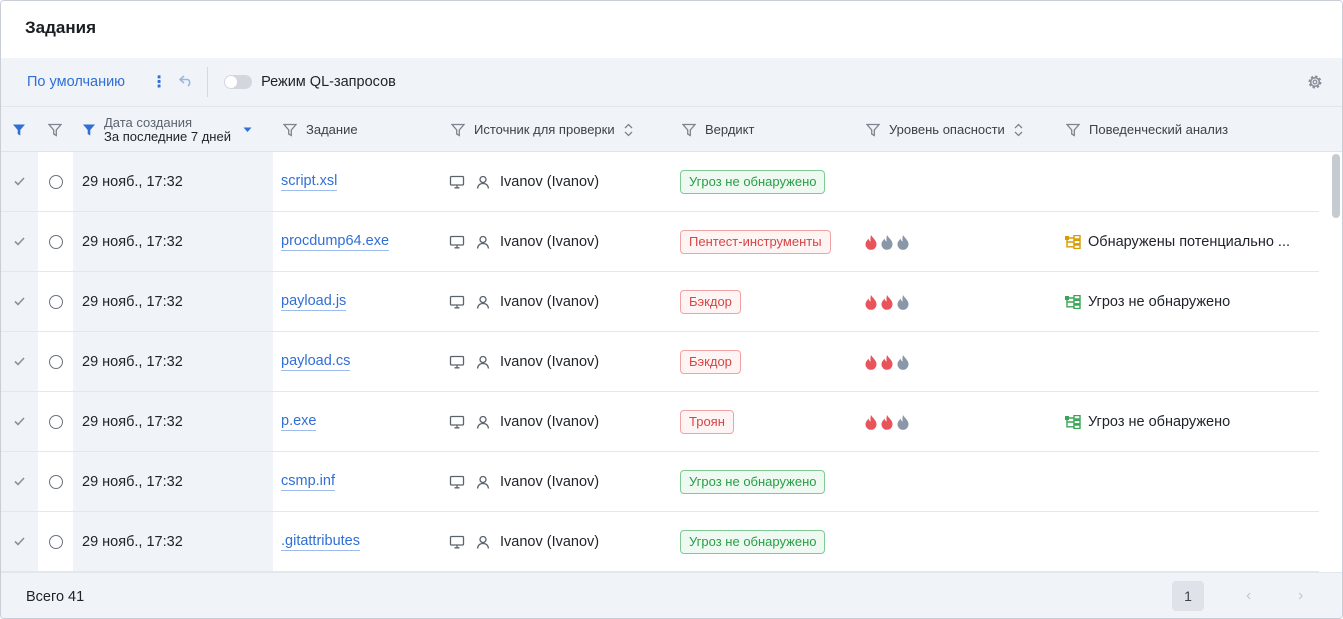 The image size is (1343, 619). I want to click on task-link: .gitattributes, so click(320, 542).